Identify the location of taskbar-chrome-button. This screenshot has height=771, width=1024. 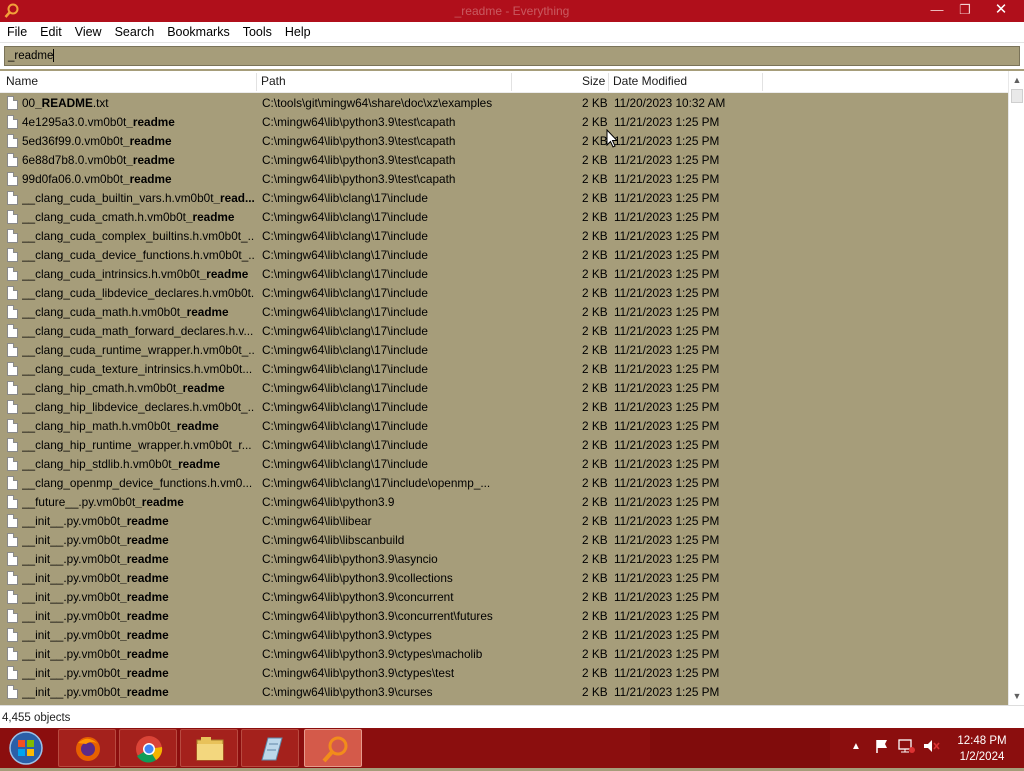
(148, 748).